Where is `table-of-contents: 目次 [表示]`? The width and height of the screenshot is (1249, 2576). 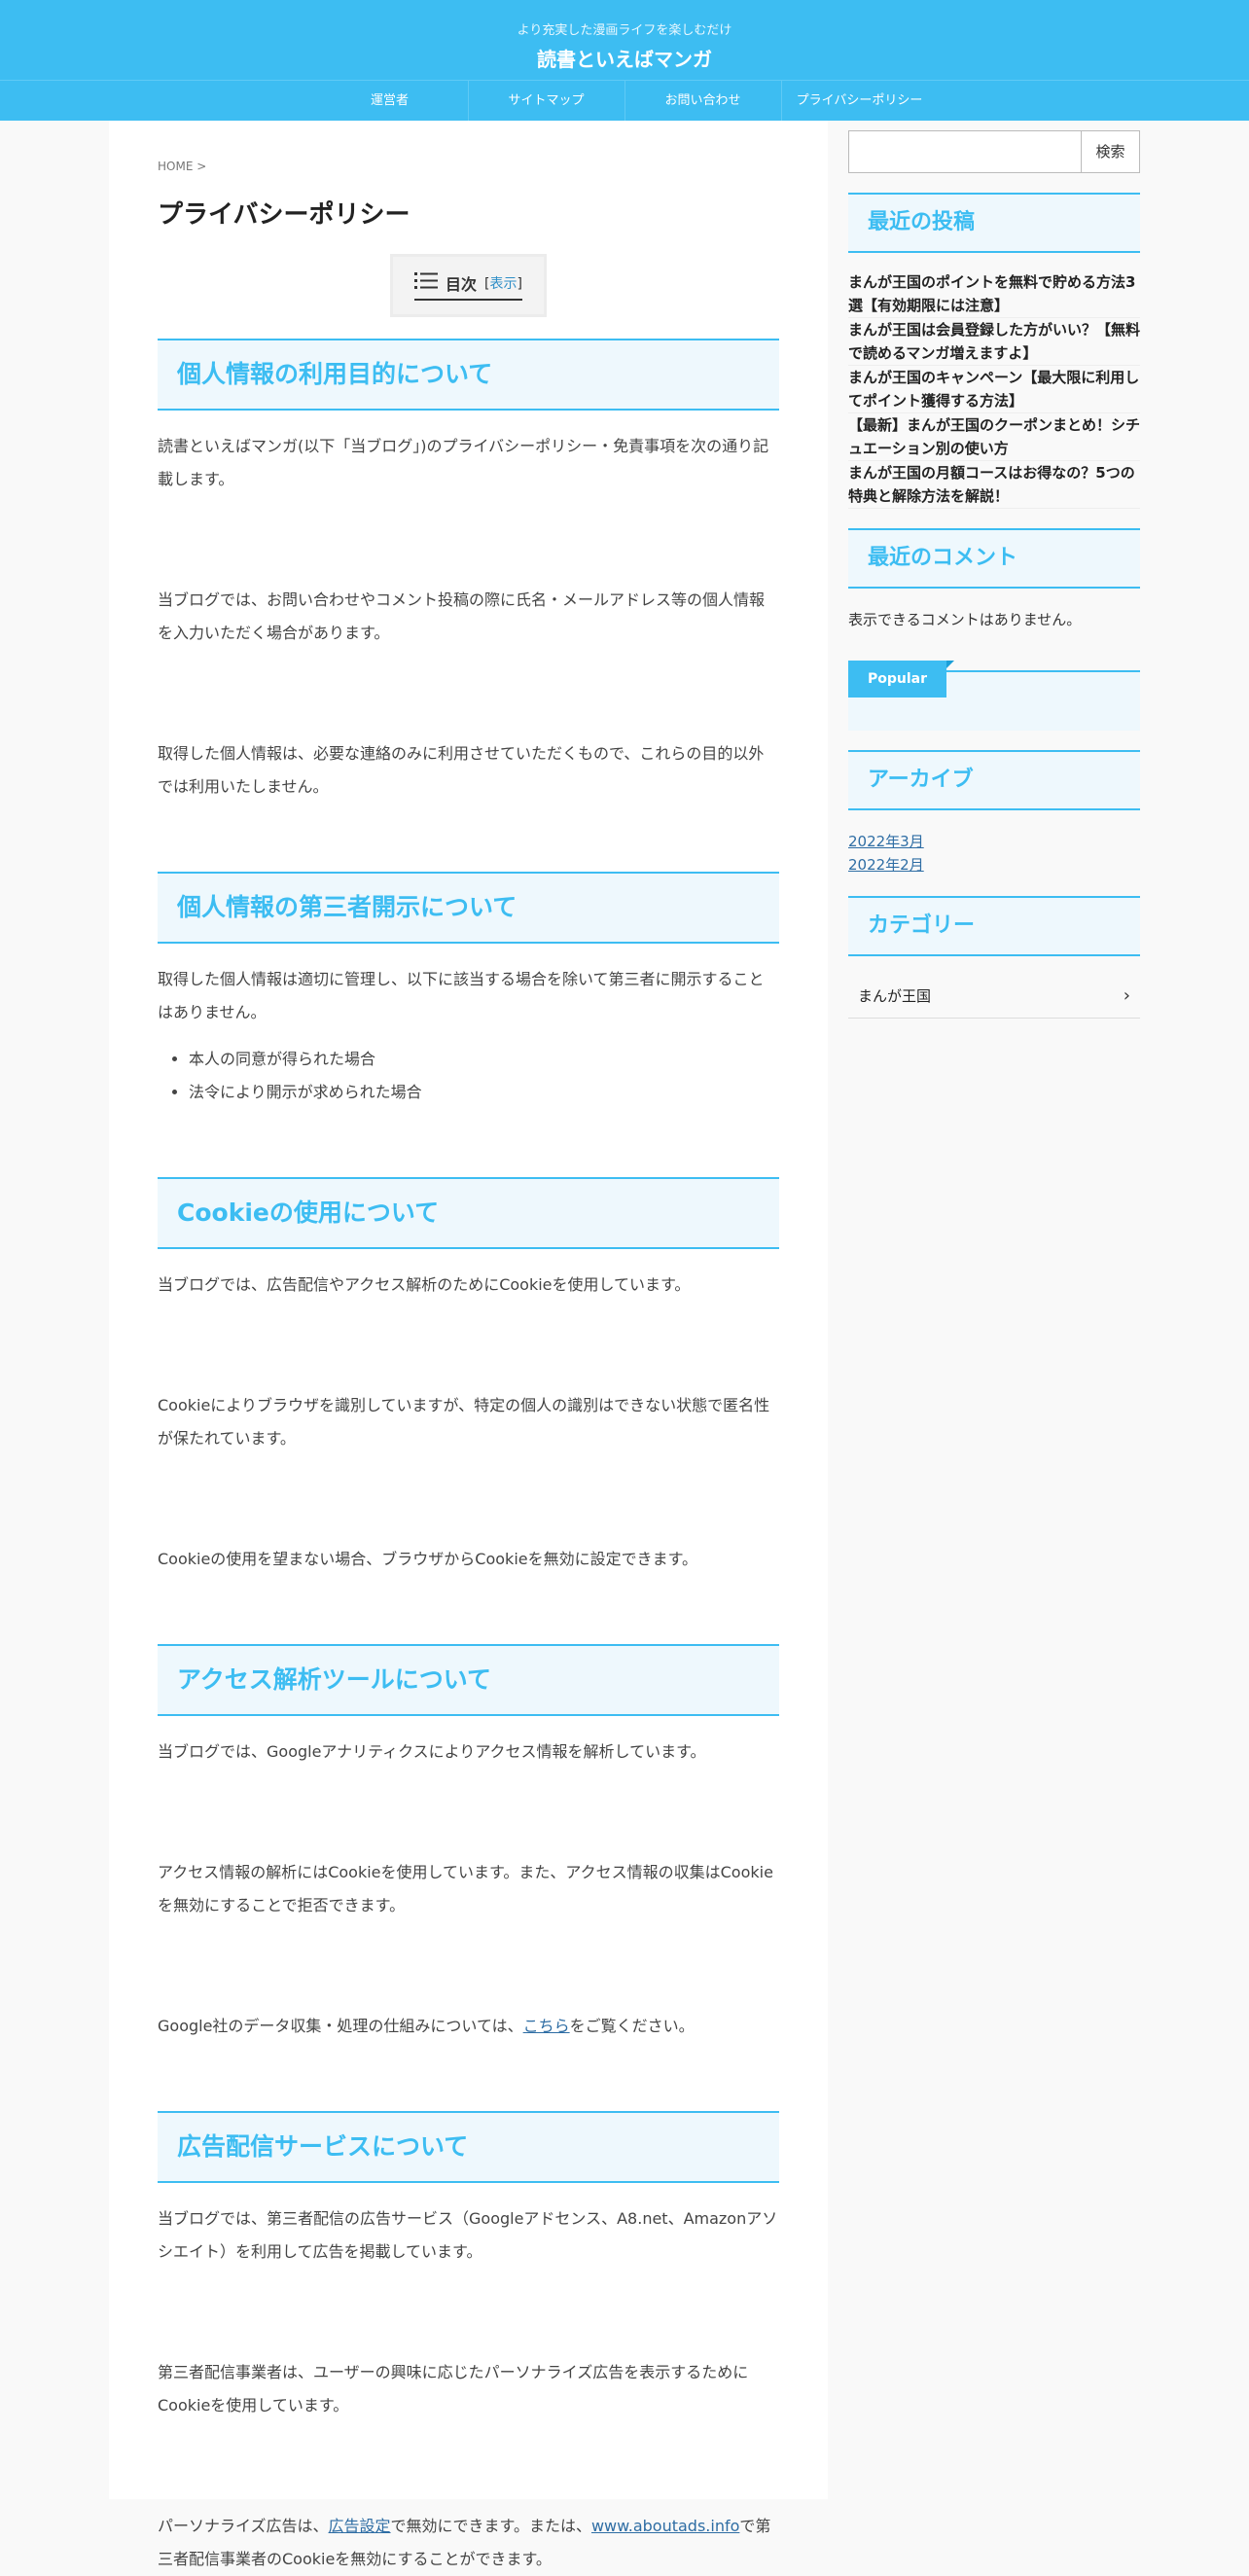
table-of-contents: 目次 [表示] is located at coordinates (468, 285).